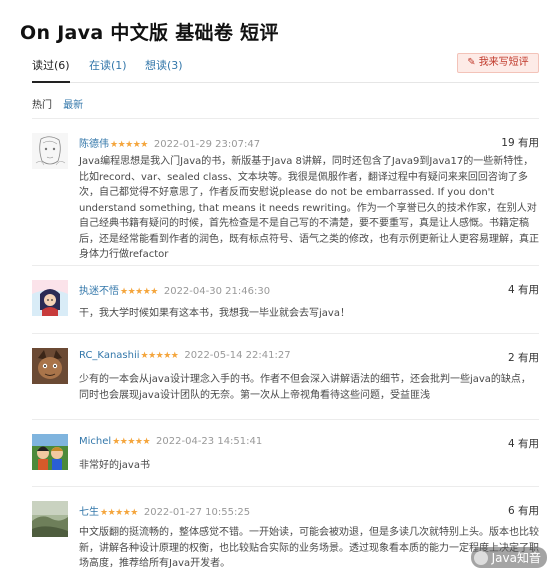 This screenshot has width=553, height=572. I want to click on review-time: 2022-05-14 22:41:27, so click(237, 355).